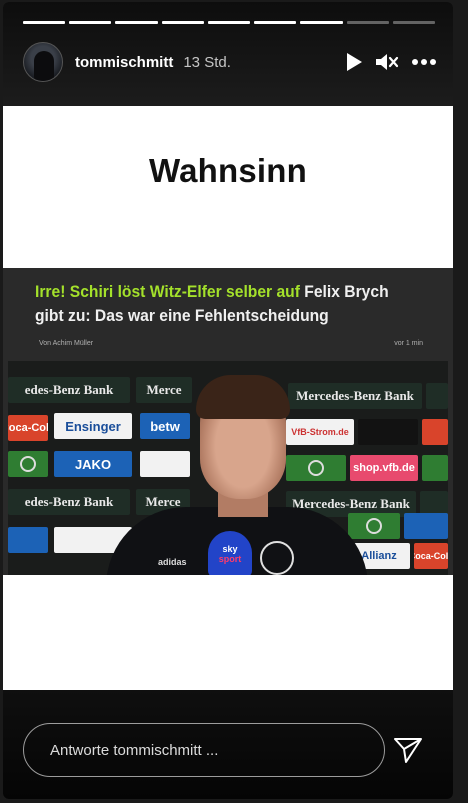  Describe the element at coordinates (66, 343) in the screenshot. I see `news-author: Von Achim Müller` at that location.